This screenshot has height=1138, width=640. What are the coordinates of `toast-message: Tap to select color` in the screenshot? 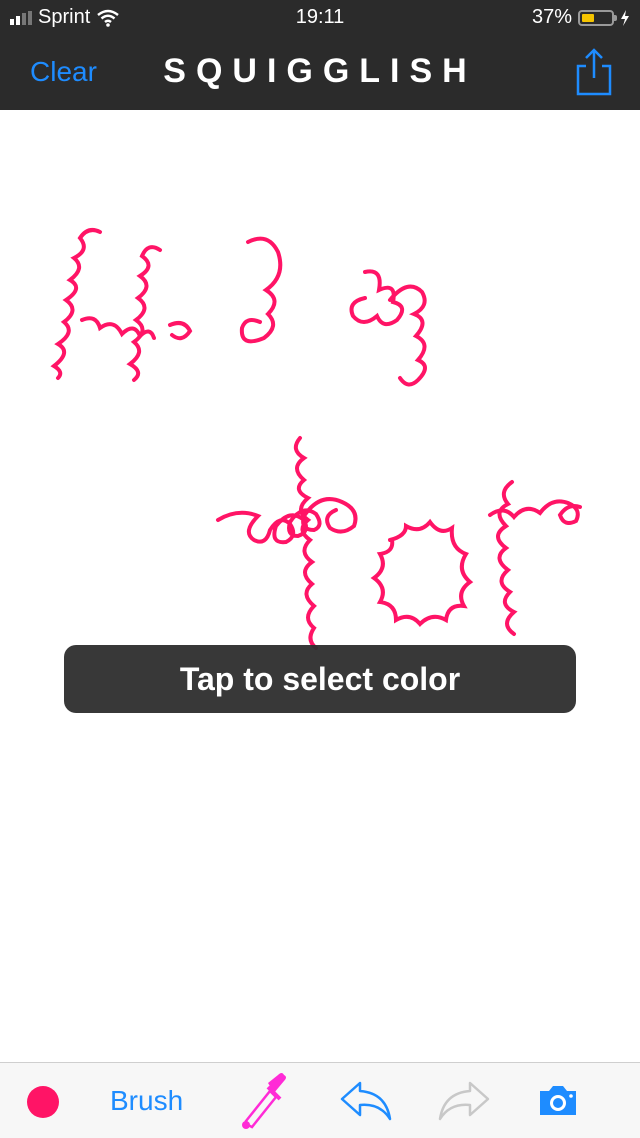 It's located at (320, 679).